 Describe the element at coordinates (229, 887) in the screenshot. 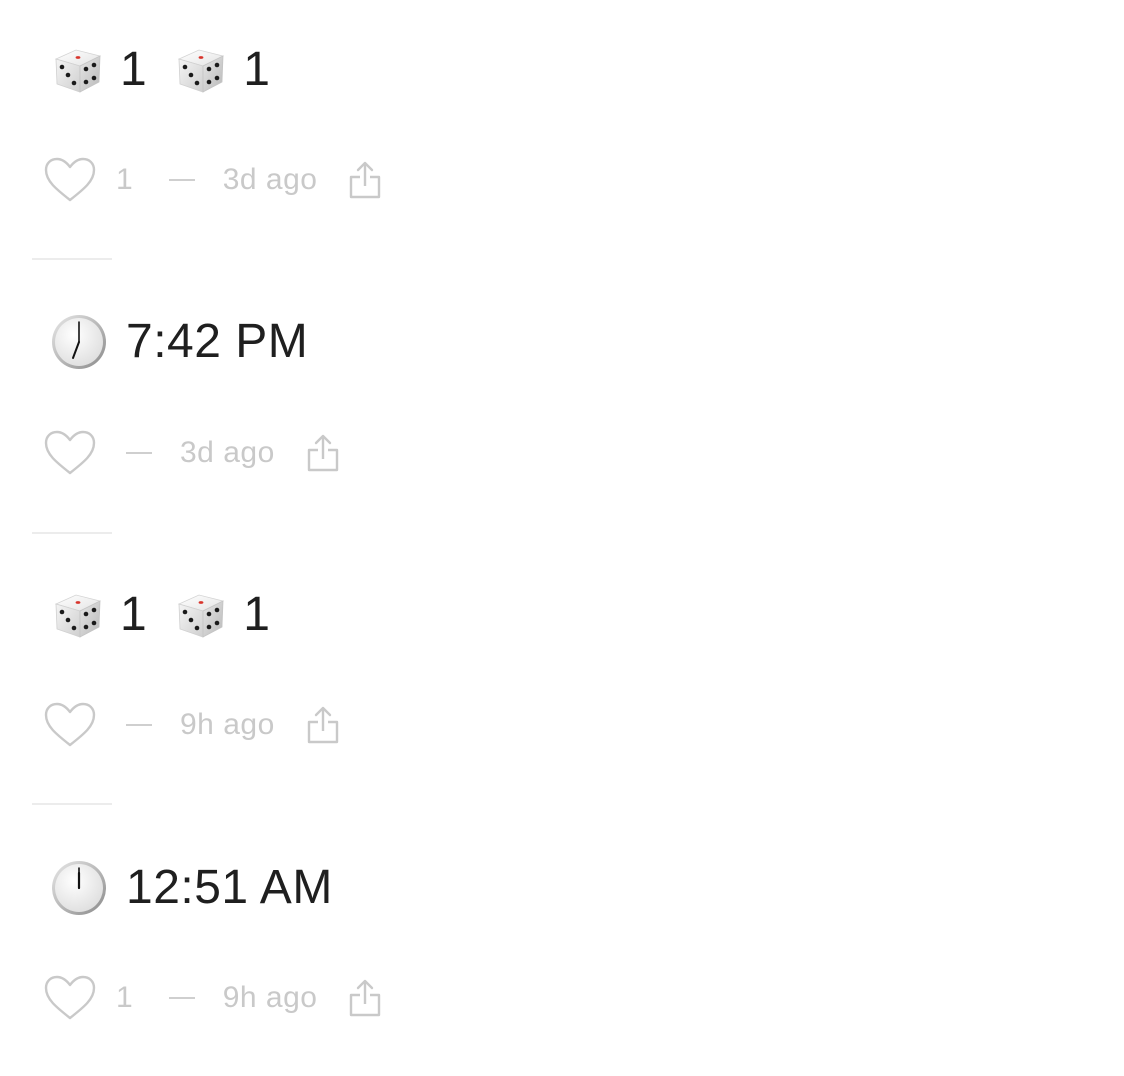

I see `clock-time-text: 12:51 AM` at that location.